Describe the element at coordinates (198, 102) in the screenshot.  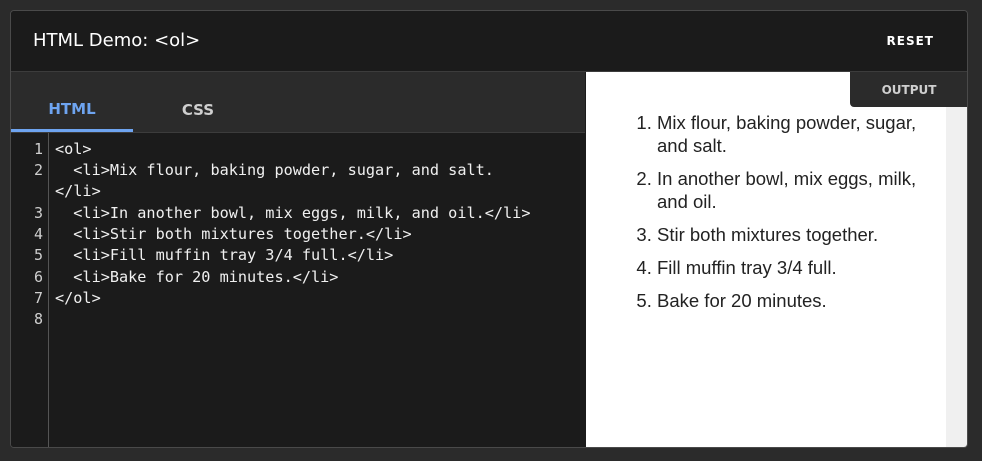
I see `tab-css: CSS` at that location.